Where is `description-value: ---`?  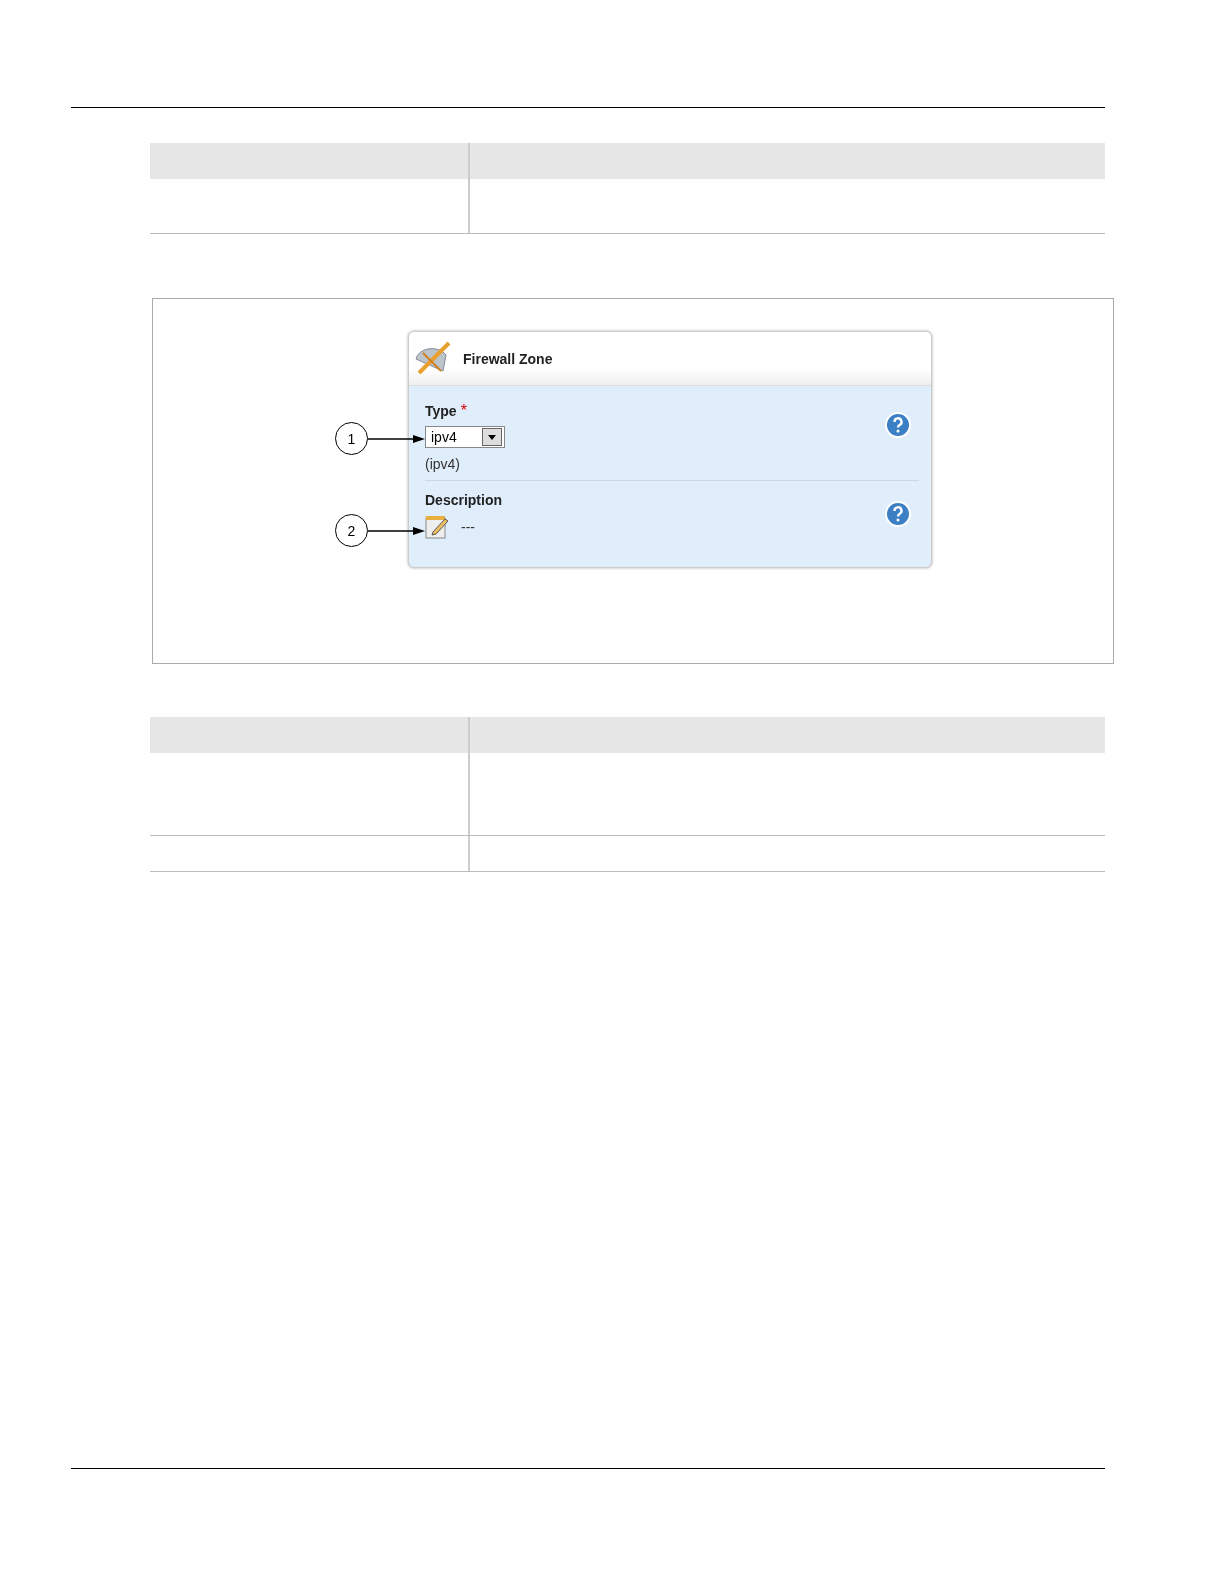 description-value: --- is located at coordinates (468, 527).